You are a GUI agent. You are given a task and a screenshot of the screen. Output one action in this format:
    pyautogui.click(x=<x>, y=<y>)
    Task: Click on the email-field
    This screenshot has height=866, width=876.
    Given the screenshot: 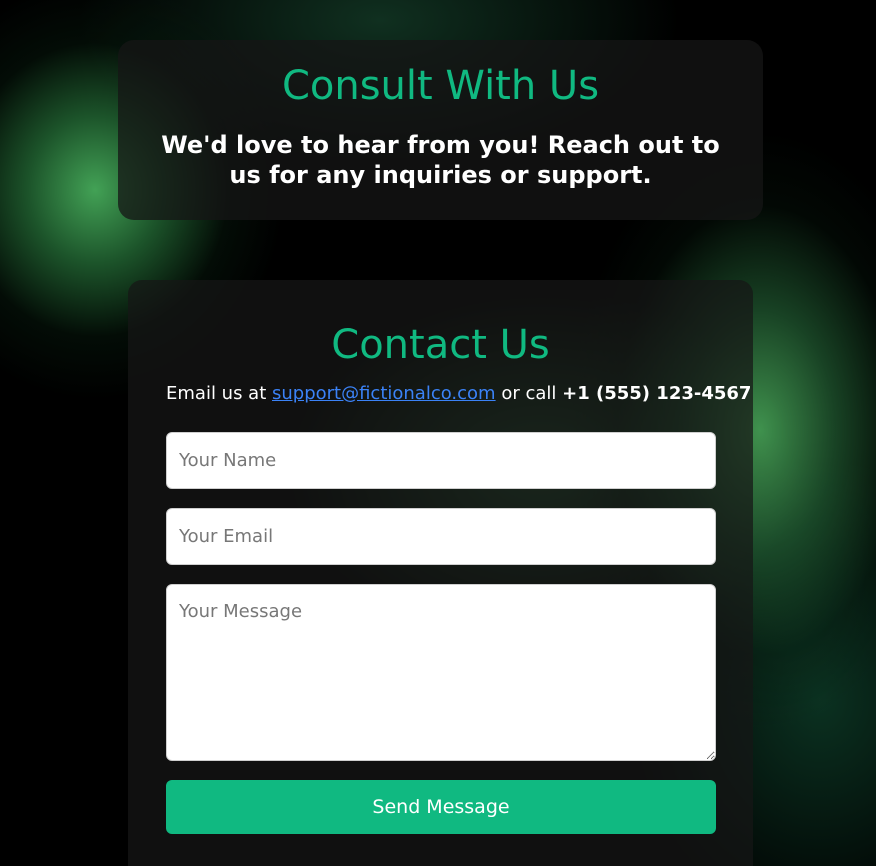 What is the action you would take?
    pyautogui.click(x=441, y=536)
    